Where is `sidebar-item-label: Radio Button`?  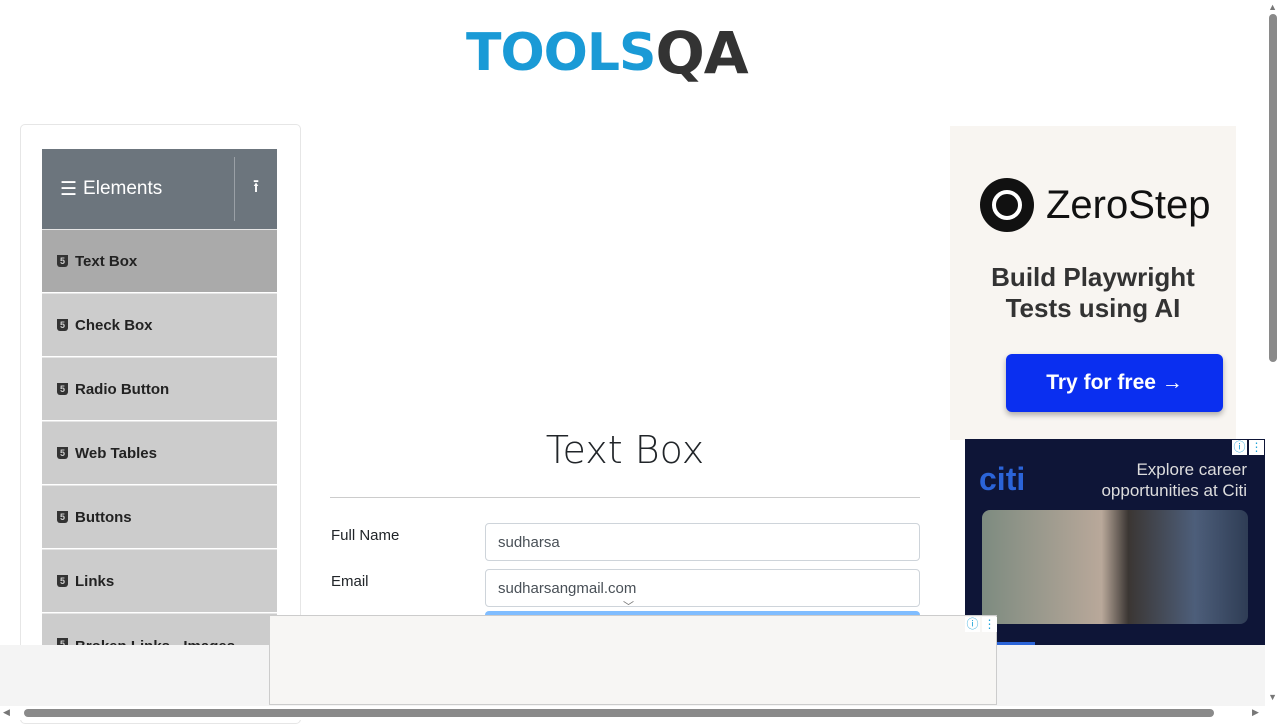
sidebar-item-label: Radio Button is located at coordinates (122, 389).